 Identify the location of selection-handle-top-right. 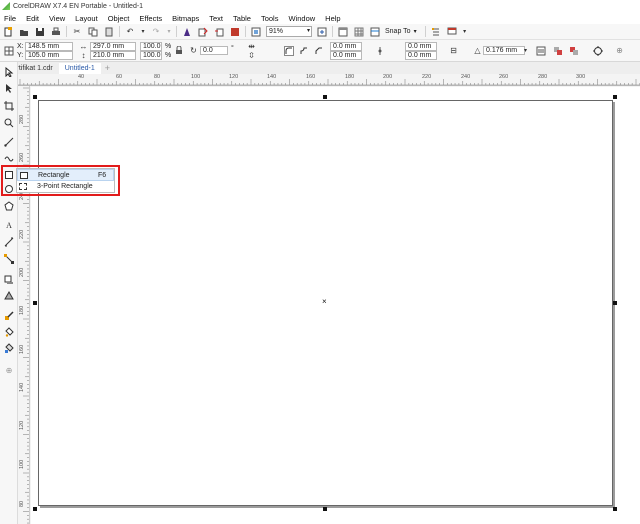
(615, 97).